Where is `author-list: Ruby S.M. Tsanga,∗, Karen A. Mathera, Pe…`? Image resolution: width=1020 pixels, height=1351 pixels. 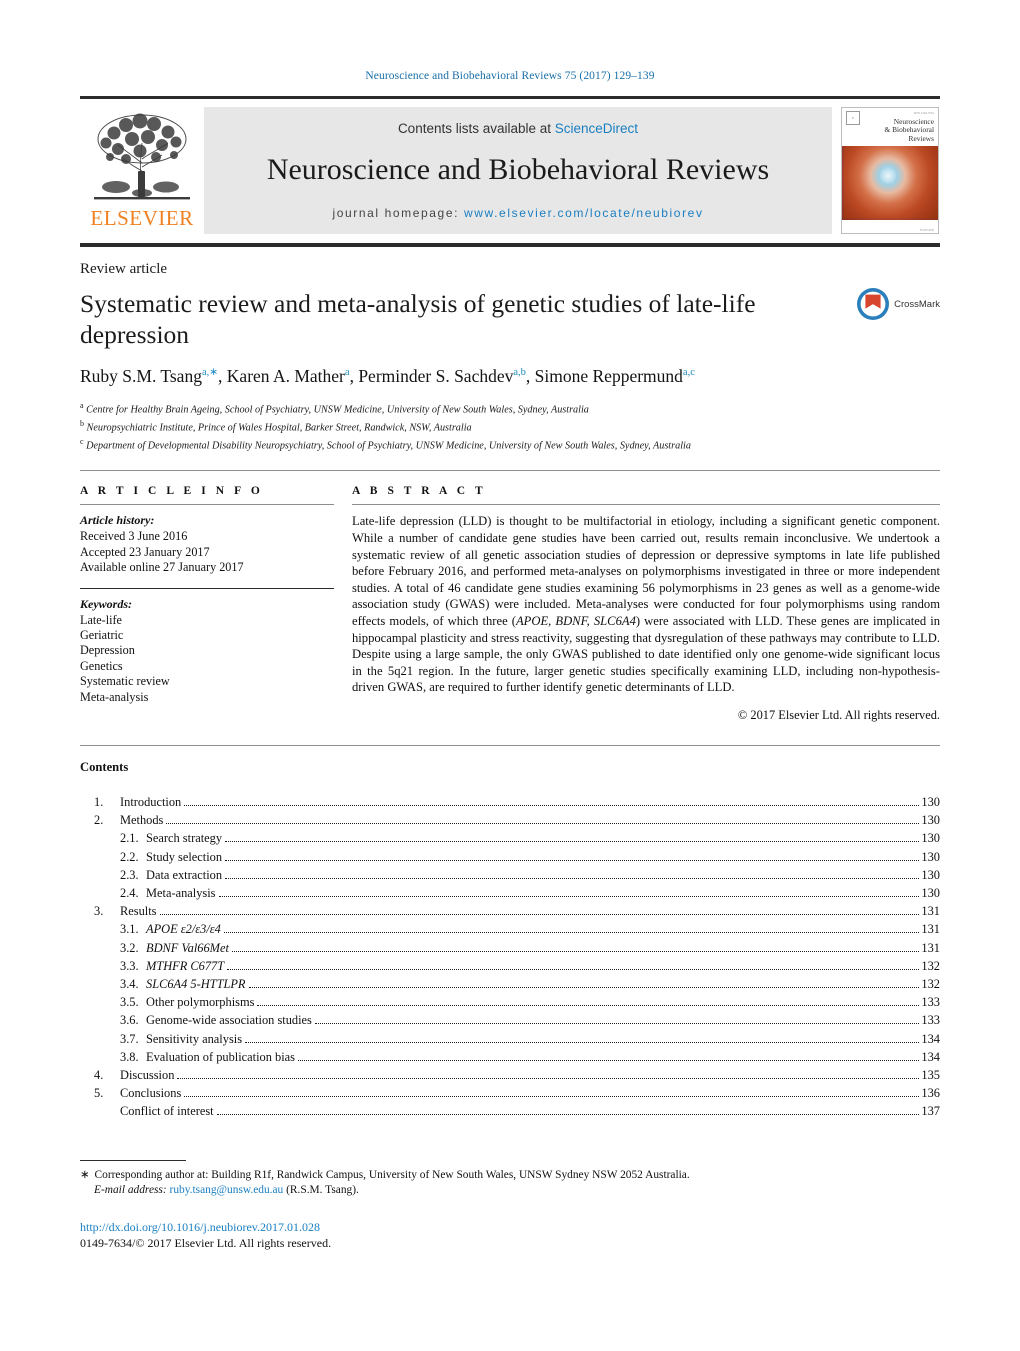
author-list: Ruby S.M. Tsanga,∗, Karen A. Mathera, Pe… is located at coordinates (387, 376).